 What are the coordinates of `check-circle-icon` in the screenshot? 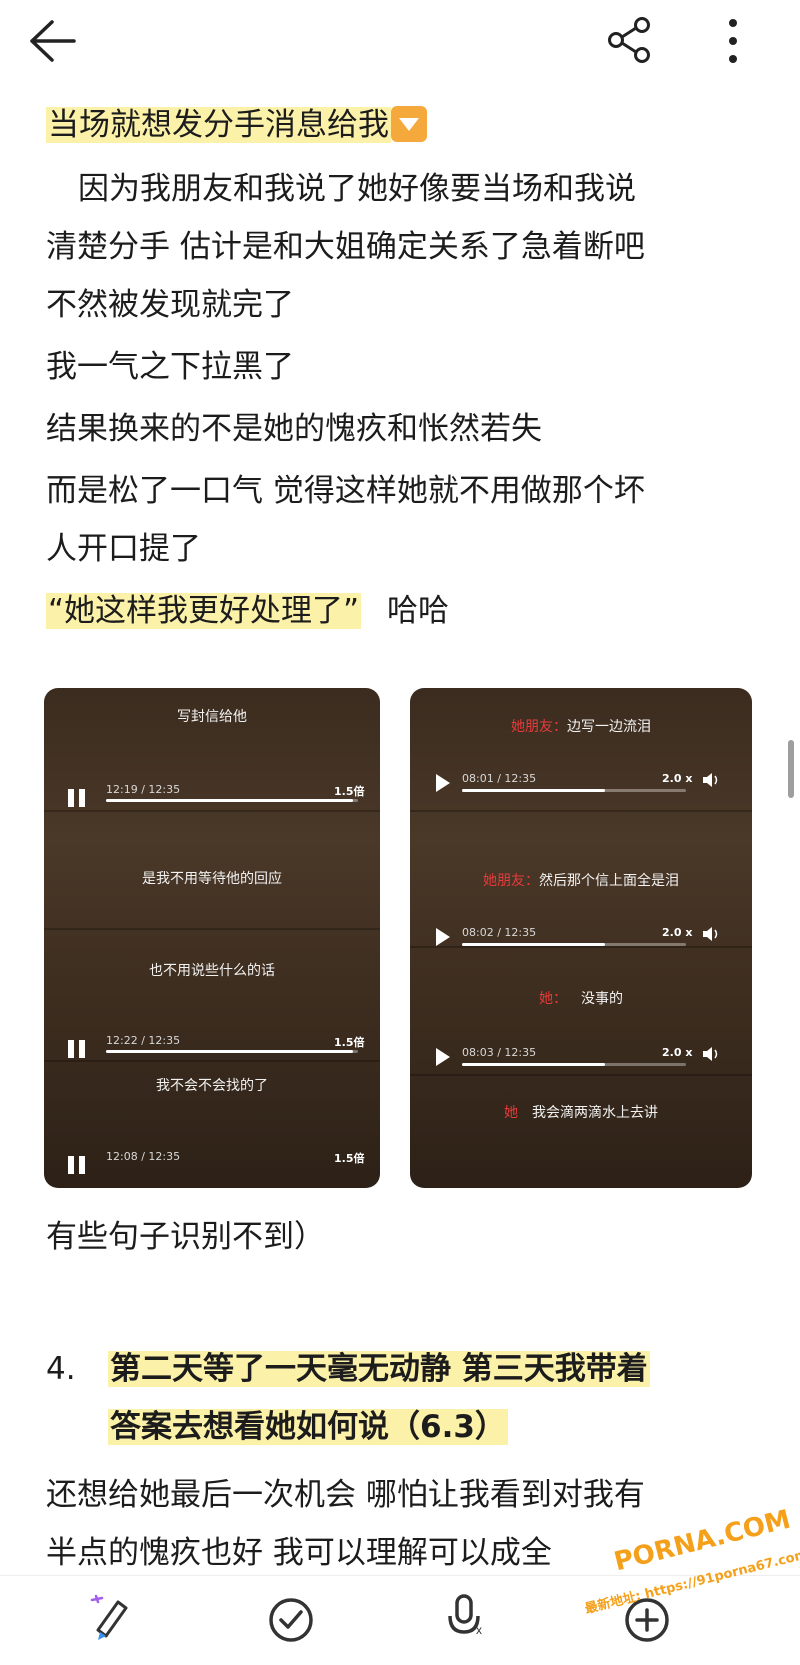 It's located at (291, 1616).